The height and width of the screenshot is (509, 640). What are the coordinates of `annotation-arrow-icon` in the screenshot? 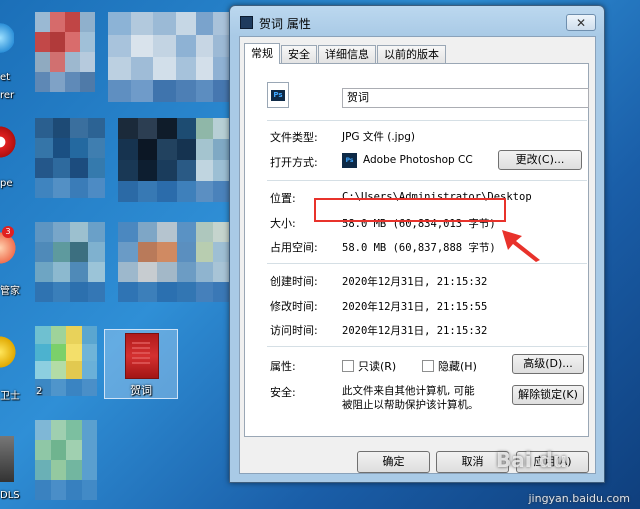 It's located at (521, 246).